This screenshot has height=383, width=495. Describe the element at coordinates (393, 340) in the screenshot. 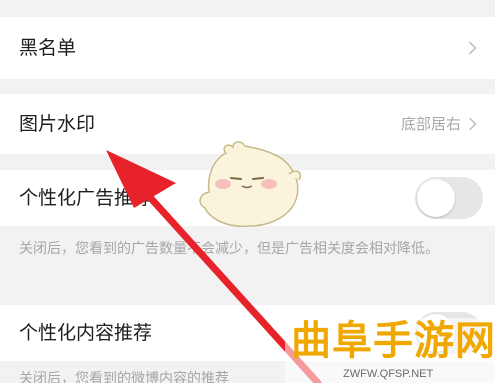

I see `watermark-title: 曲阜手游网` at that location.